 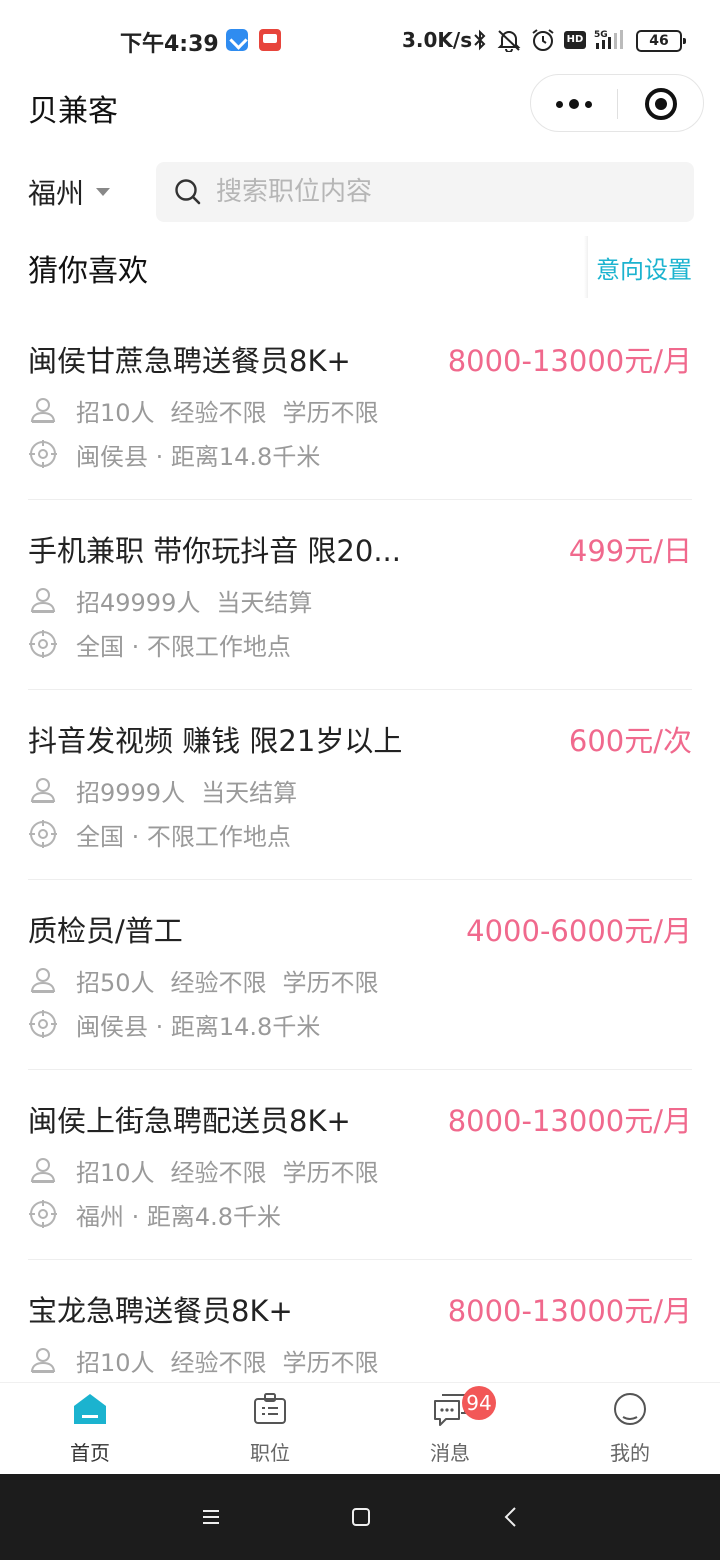 I want to click on section-divider, so click(x=586, y=267).